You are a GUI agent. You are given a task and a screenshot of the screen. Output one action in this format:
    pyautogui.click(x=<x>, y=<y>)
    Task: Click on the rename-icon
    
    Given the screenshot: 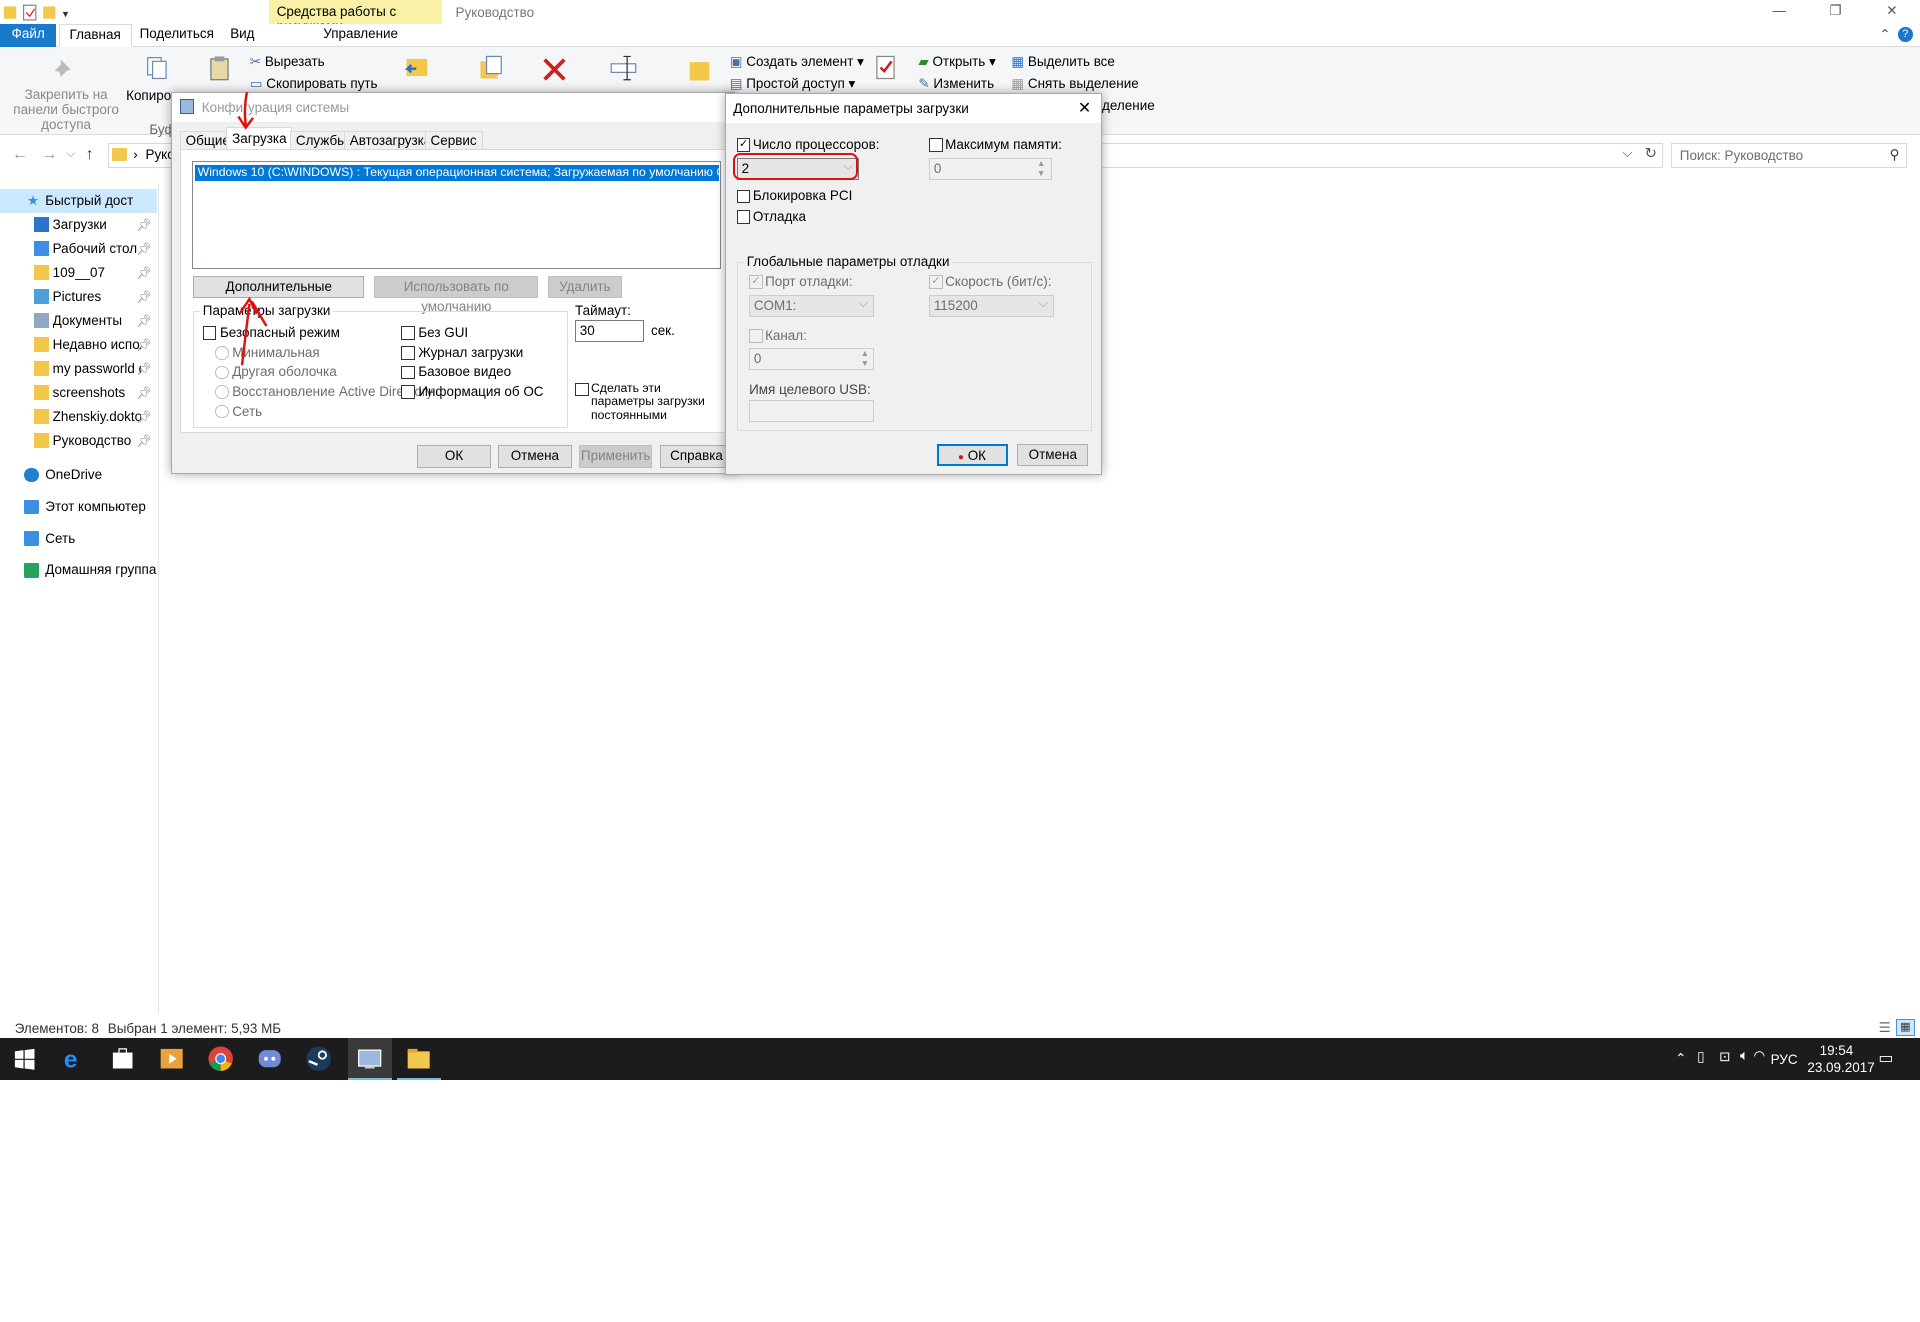 What is the action you would take?
    pyautogui.click(x=623, y=67)
    